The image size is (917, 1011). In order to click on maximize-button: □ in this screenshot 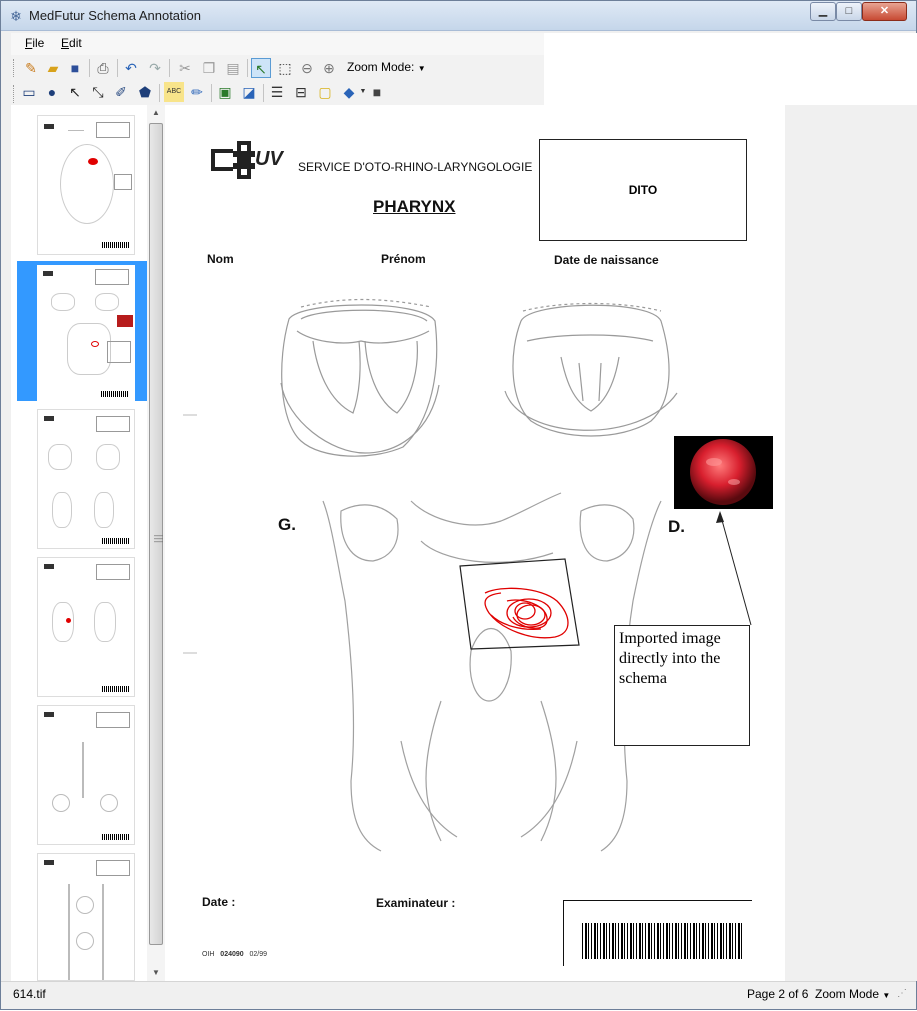, I will do `click(849, 11)`.